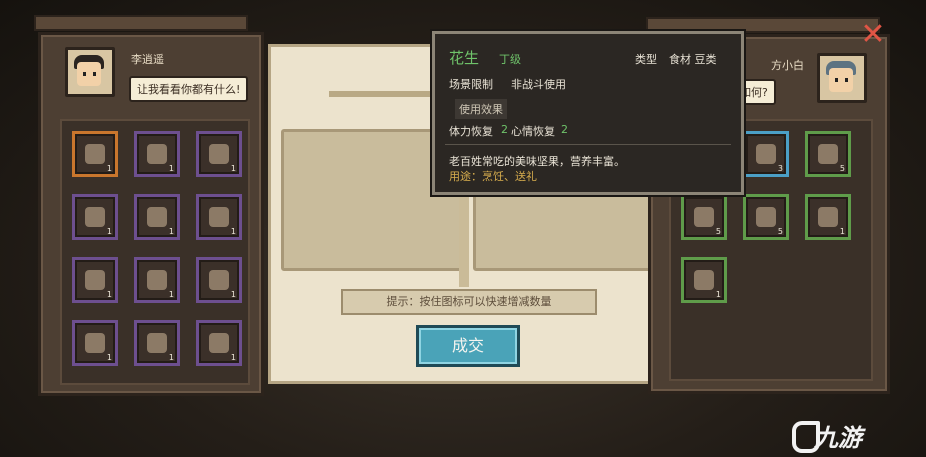 Image resolution: width=926 pixels, height=457 pixels. I want to click on salt-icon, so click(828, 154).